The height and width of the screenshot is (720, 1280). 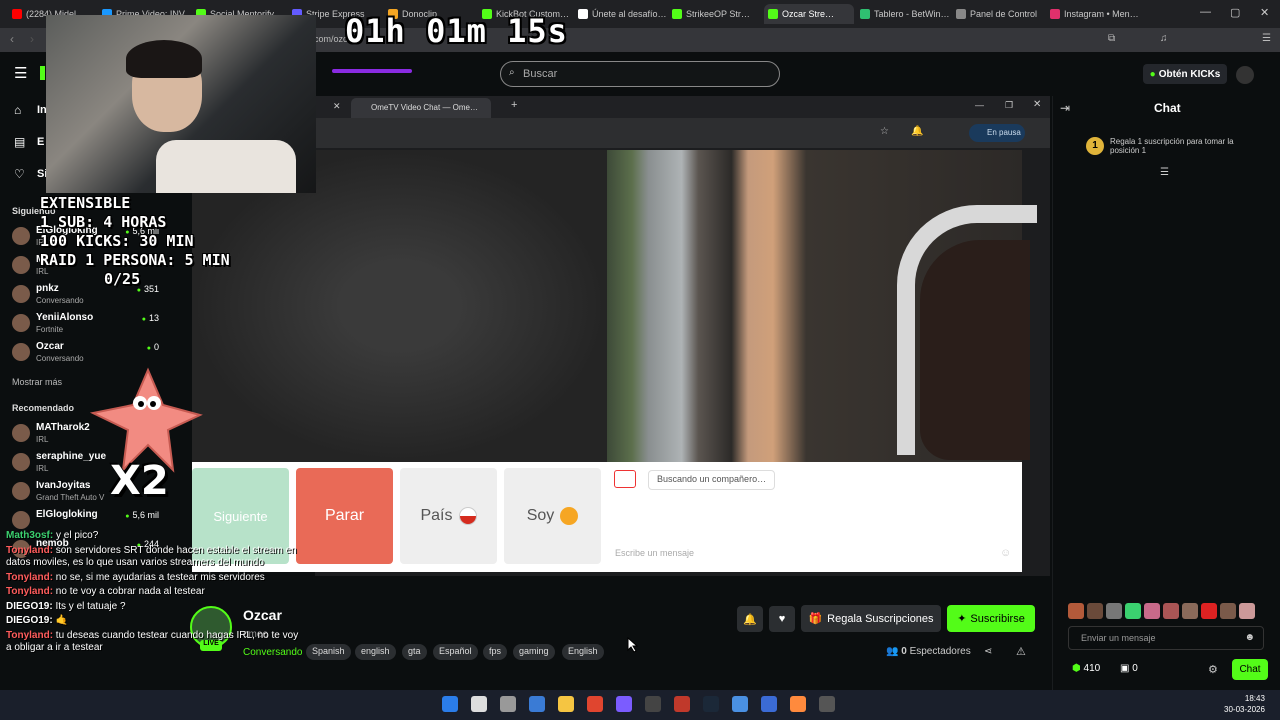 What do you see at coordinates (12, 39) in the screenshot?
I see `back-icon: ‹` at bounding box center [12, 39].